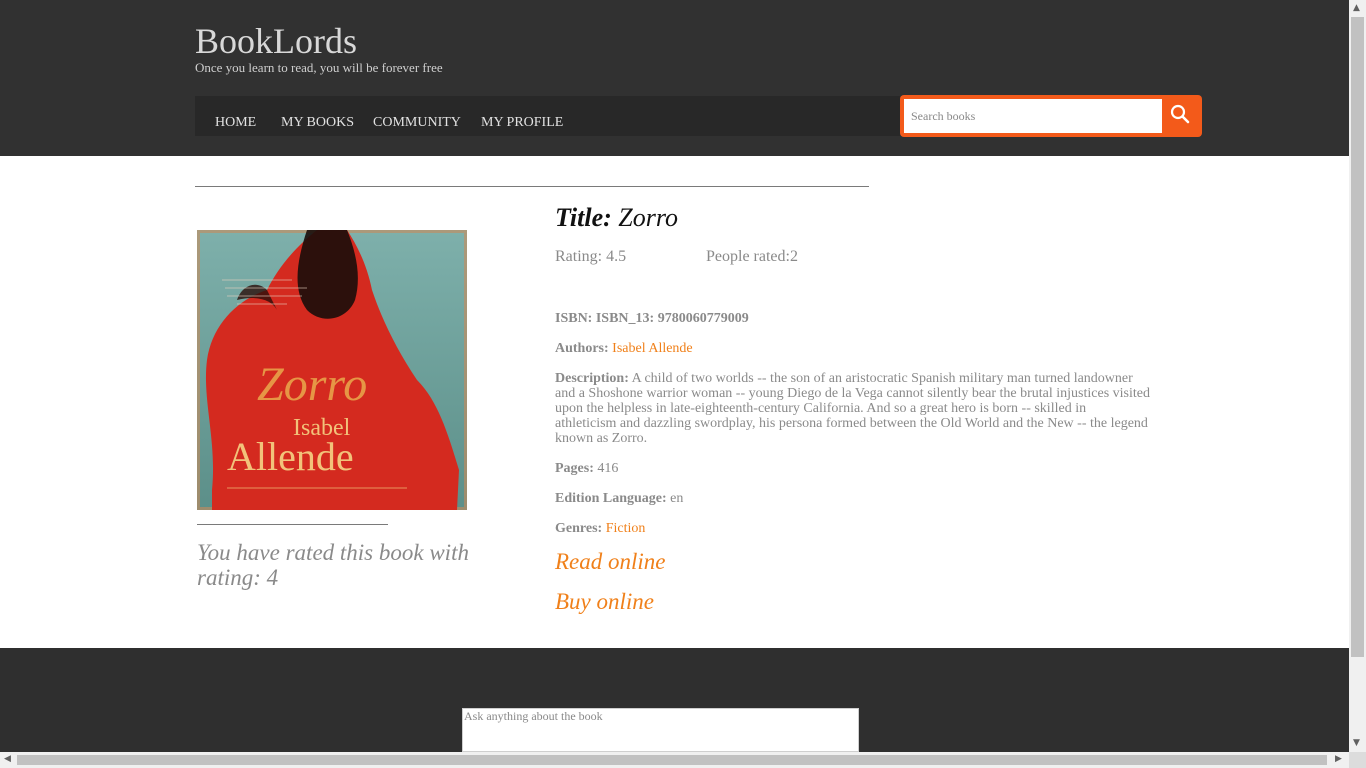 The width and height of the screenshot is (1366, 768). I want to click on horizontal-scroll-thumb, so click(672, 760).